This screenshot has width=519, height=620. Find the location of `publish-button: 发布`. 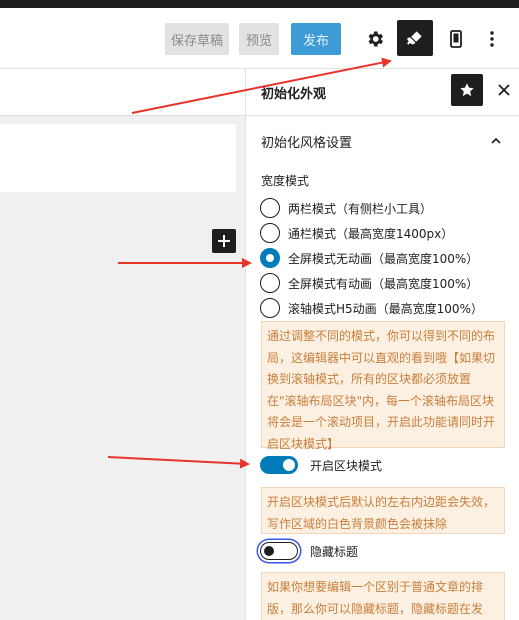

publish-button: 发布 is located at coordinates (316, 39).